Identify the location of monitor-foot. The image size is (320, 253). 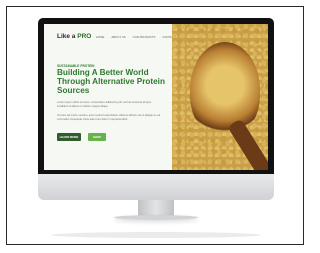
(156, 217).